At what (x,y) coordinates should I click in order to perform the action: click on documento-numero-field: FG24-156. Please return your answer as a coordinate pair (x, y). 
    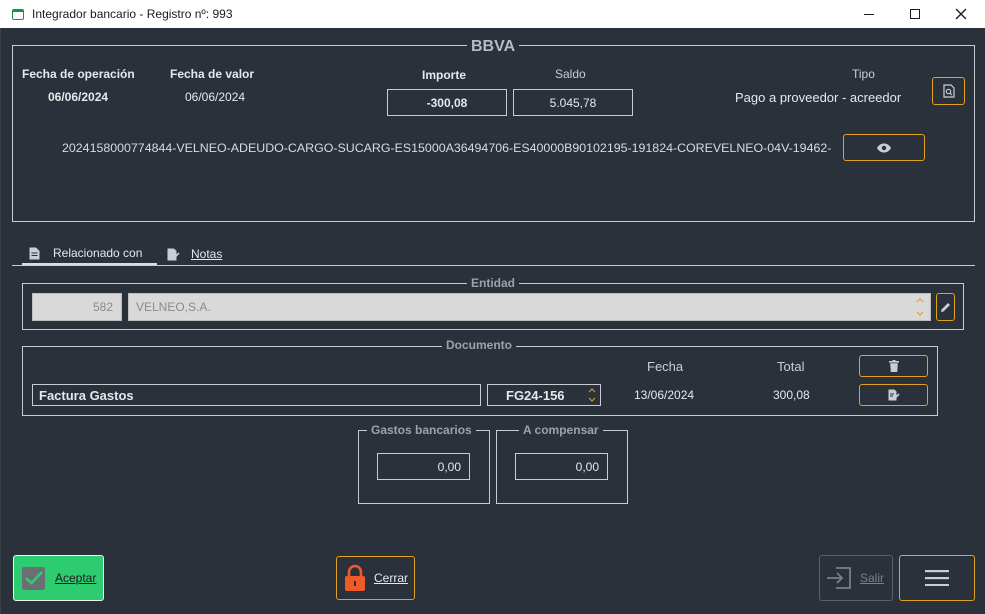
    Looking at the image, I should click on (544, 395).